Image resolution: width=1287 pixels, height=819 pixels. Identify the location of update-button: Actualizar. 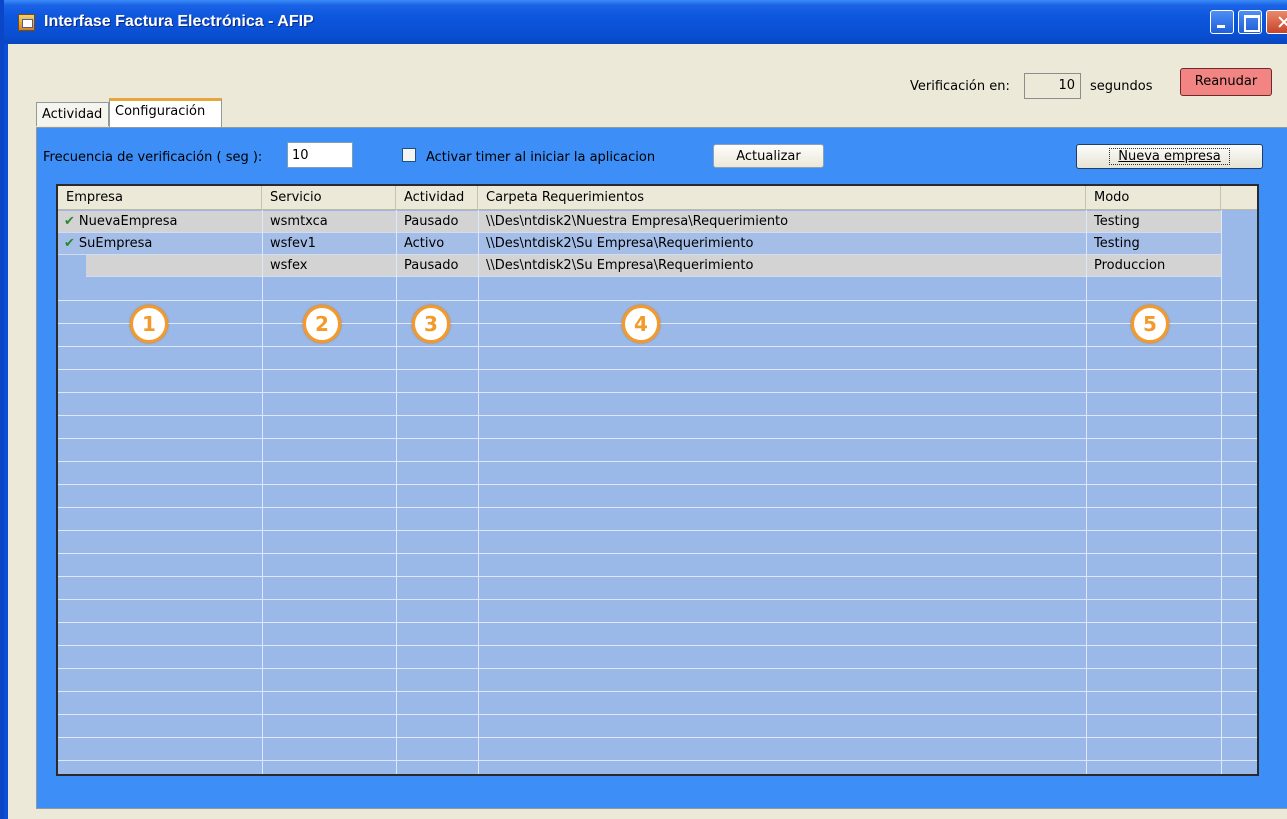
(768, 156).